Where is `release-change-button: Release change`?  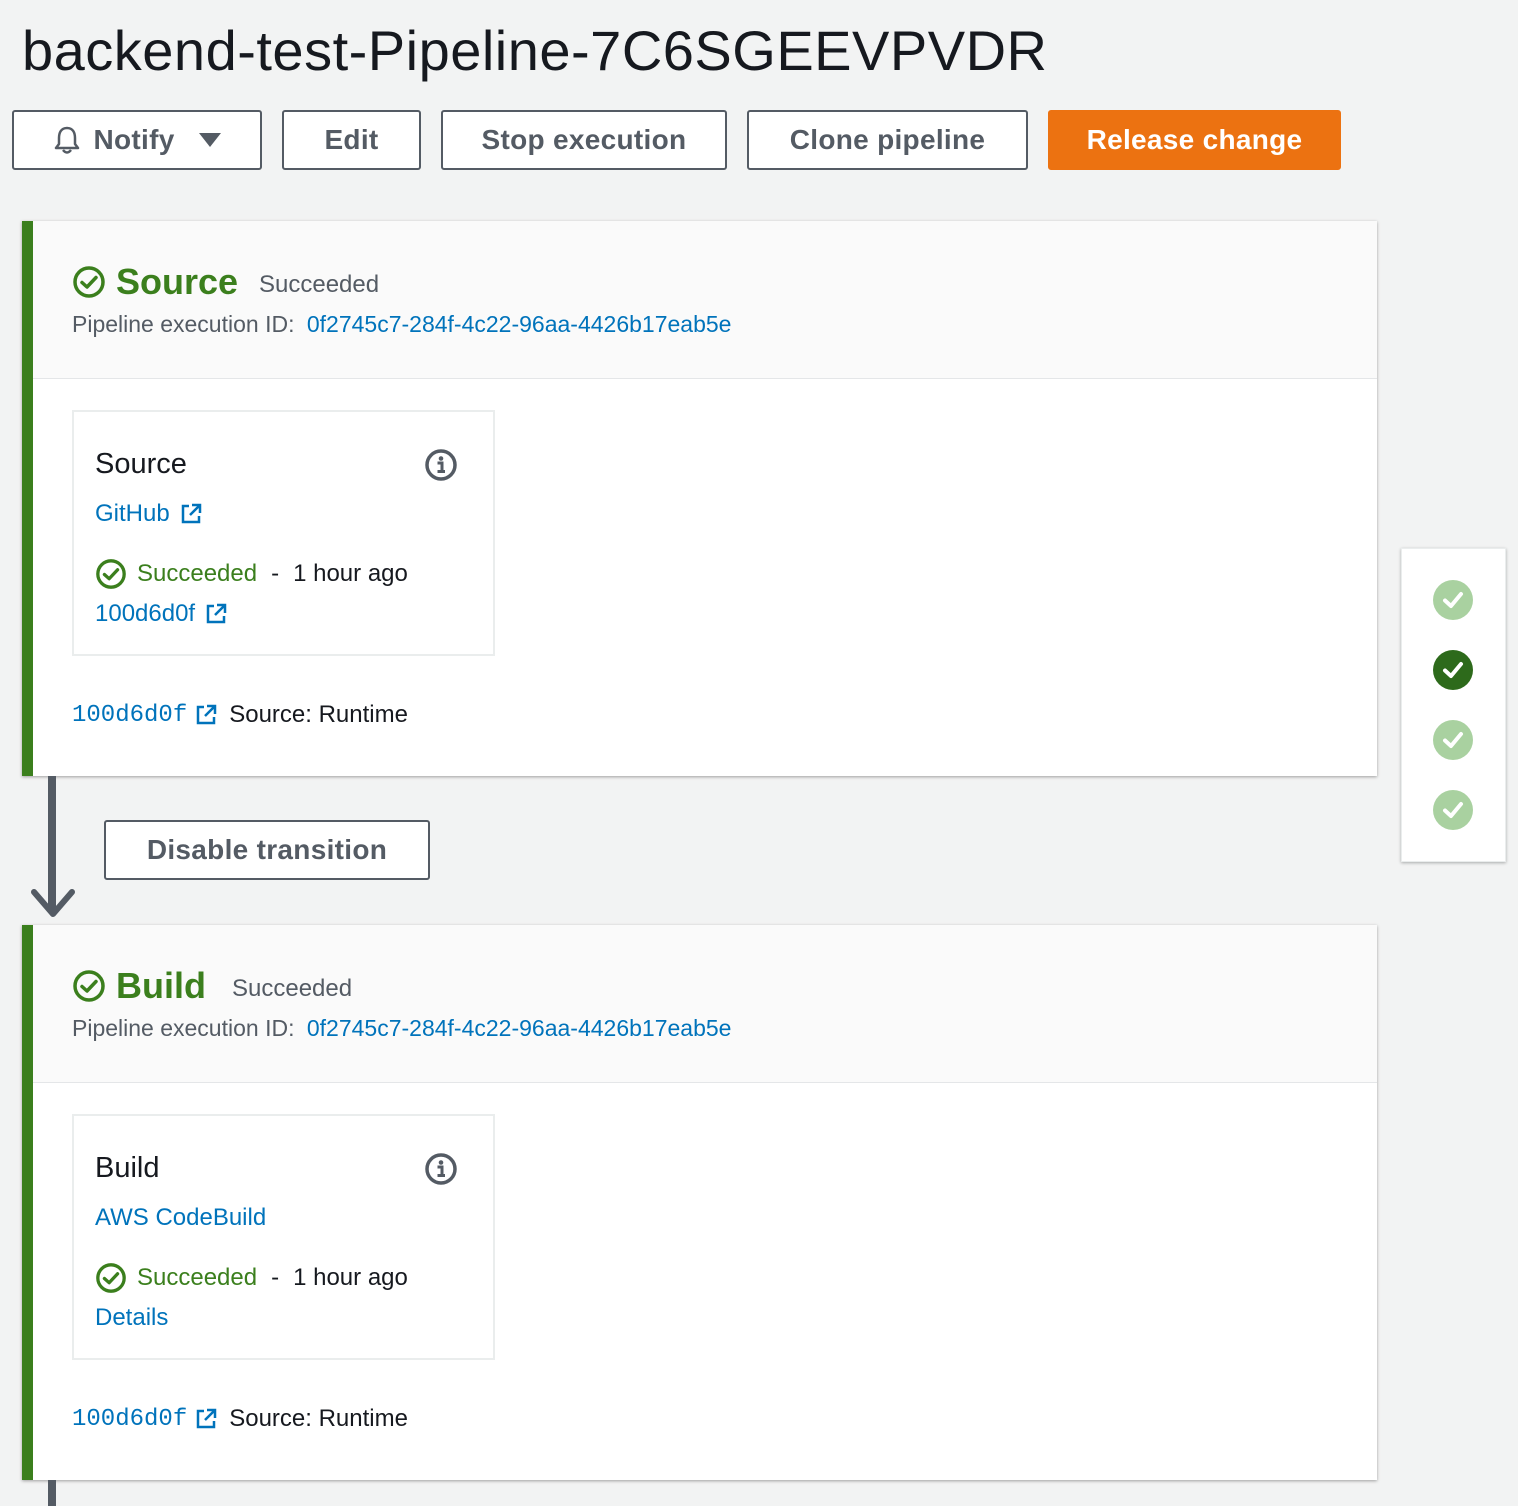
release-change-button: Release change is located at coordinates (1194, 140).